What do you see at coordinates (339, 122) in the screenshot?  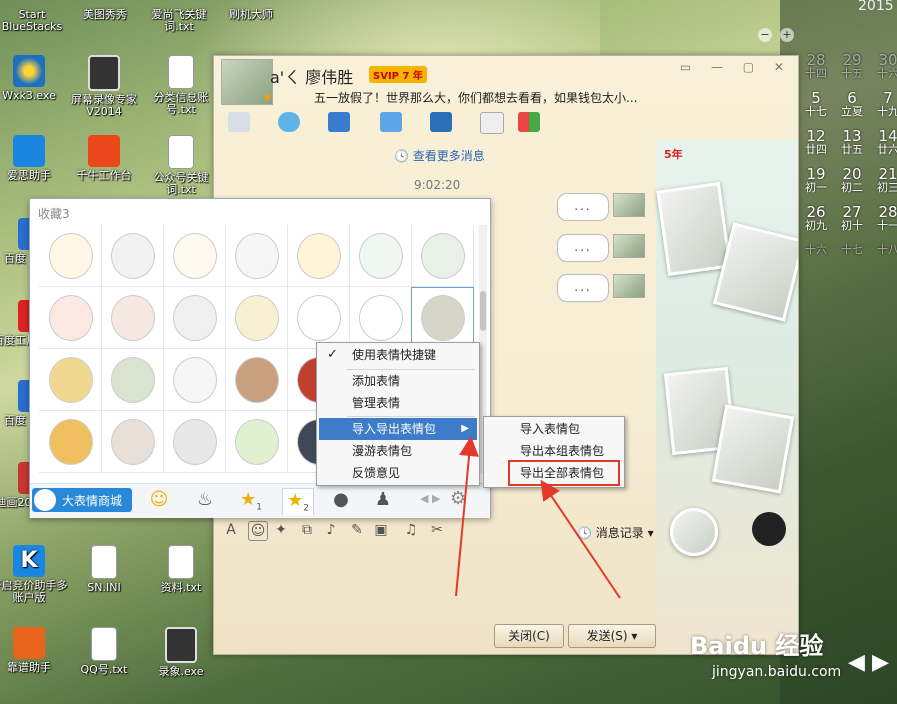 I see `remote-desktop-icon` at bounding box center [339, 122].